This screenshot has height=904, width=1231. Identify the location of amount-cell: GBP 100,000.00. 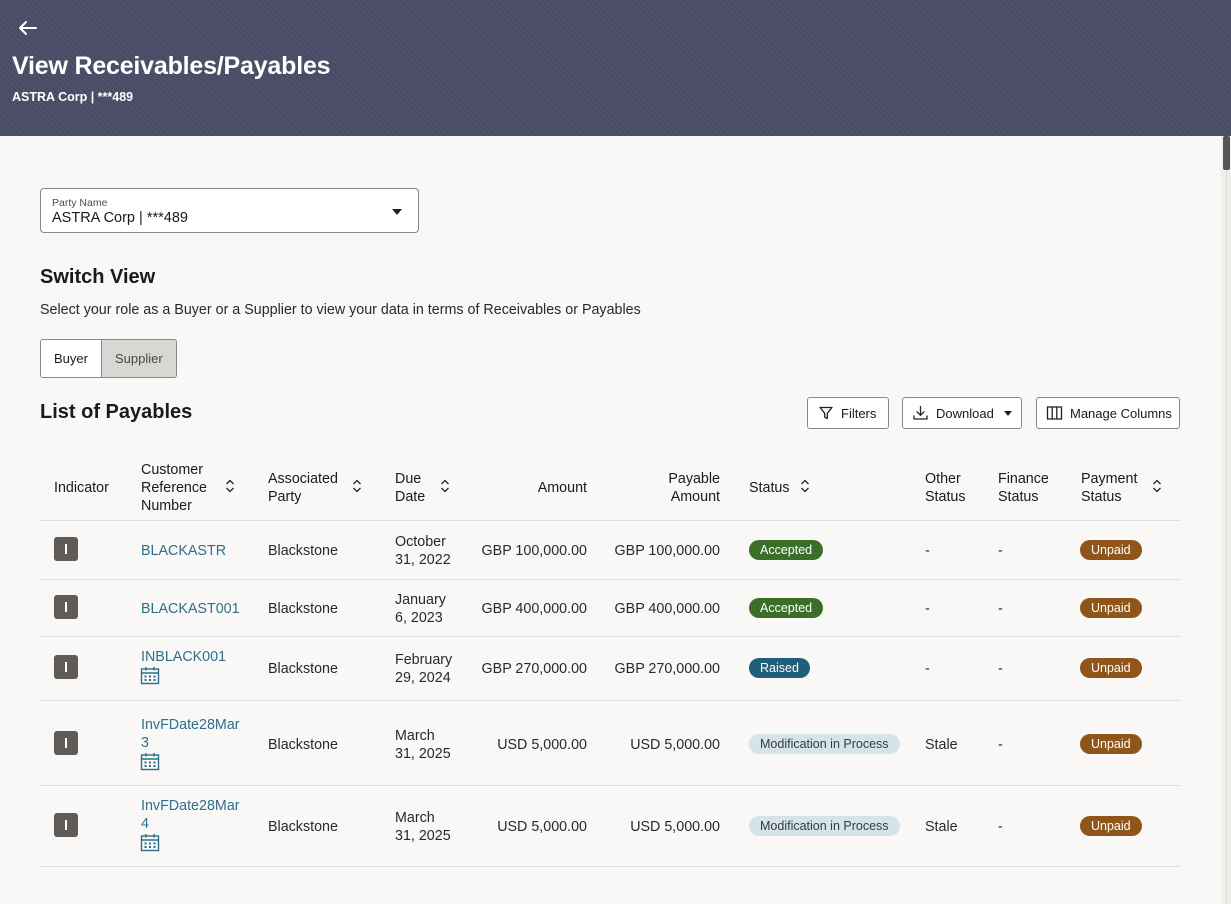
(534, 551).